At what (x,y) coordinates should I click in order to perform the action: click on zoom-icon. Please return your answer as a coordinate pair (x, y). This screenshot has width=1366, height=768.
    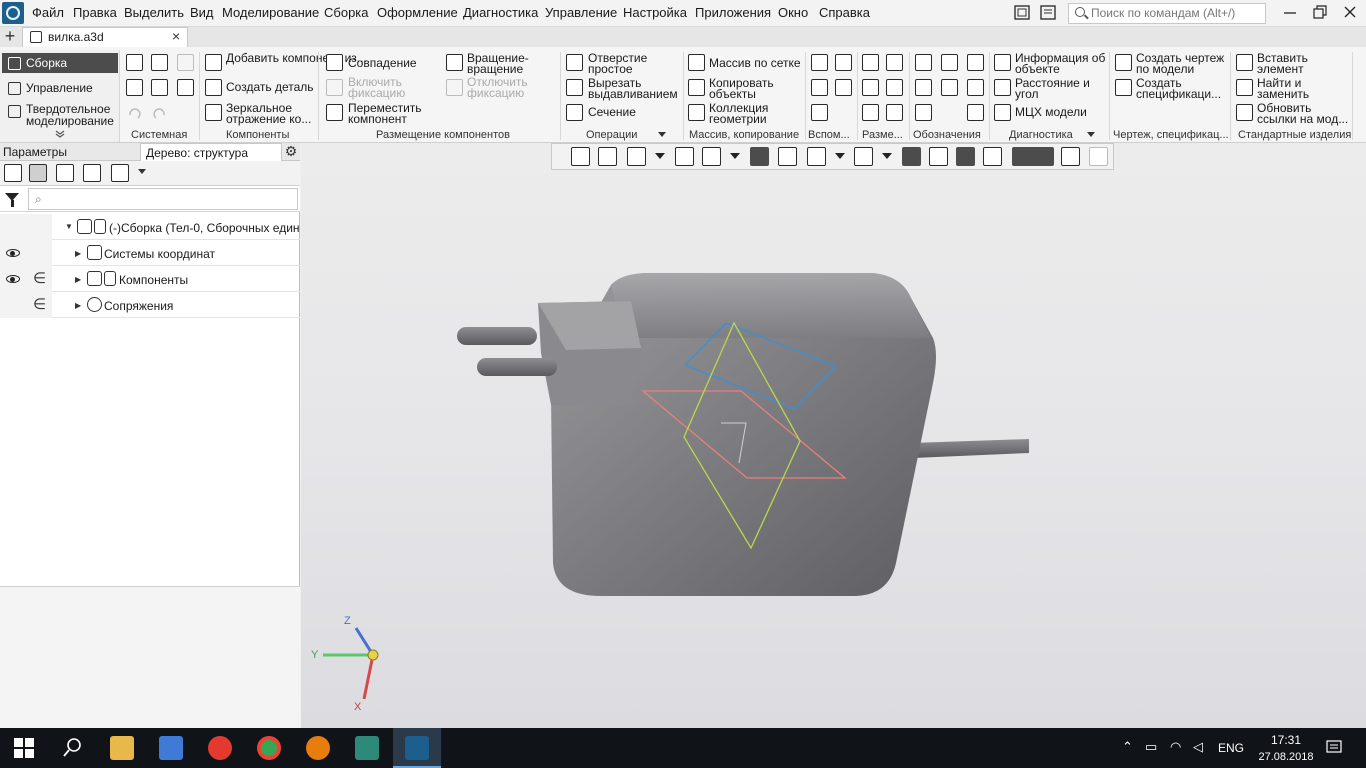
    Looking at the image, I should click on (636, 156).